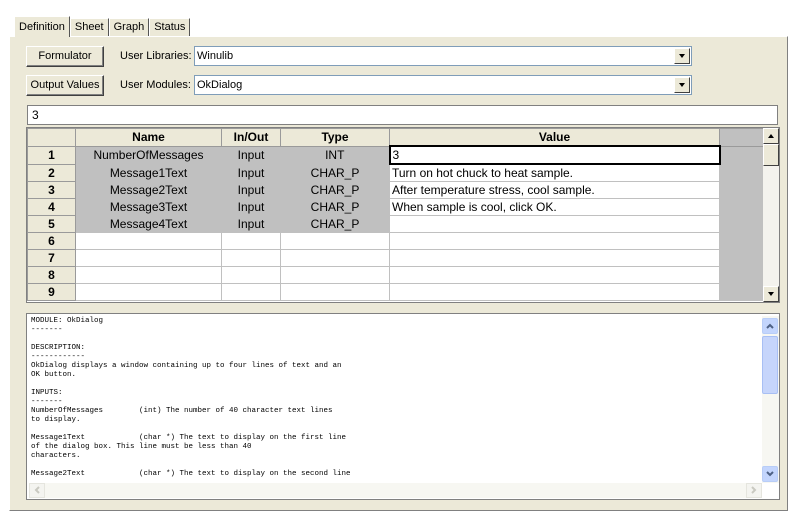 The height and width of the screenshot is (522, 792). I want to click on cell-value: Turn on hot chuck to heat sample., so click(554, 172).